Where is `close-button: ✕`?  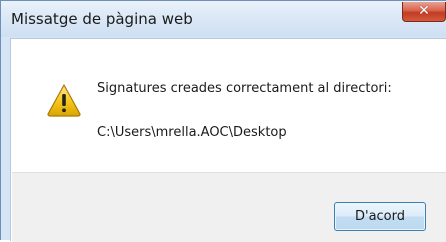 close-button: ✕ is located at coordinates (424, 12).